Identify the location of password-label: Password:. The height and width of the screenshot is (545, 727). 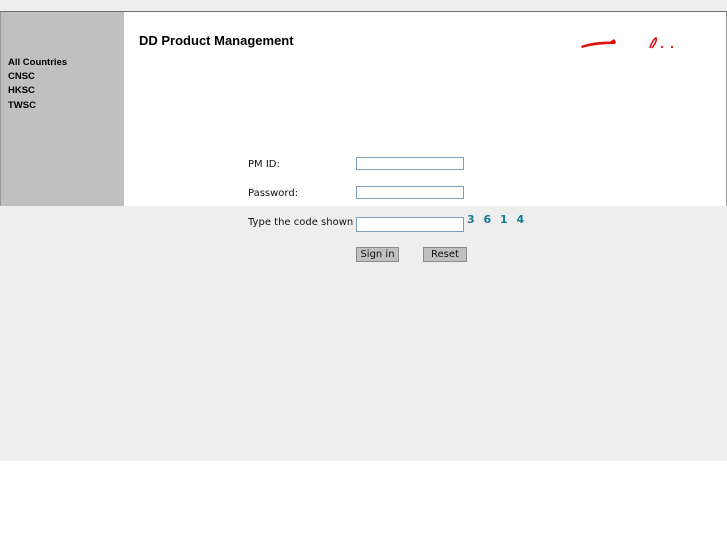
(273, 193).